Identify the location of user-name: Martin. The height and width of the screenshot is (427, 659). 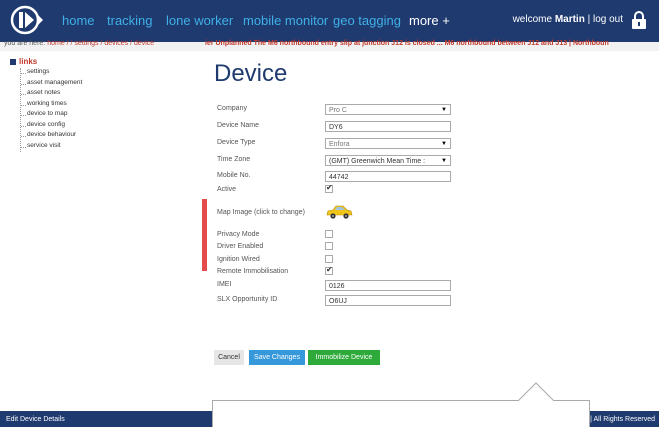
(569, 19).